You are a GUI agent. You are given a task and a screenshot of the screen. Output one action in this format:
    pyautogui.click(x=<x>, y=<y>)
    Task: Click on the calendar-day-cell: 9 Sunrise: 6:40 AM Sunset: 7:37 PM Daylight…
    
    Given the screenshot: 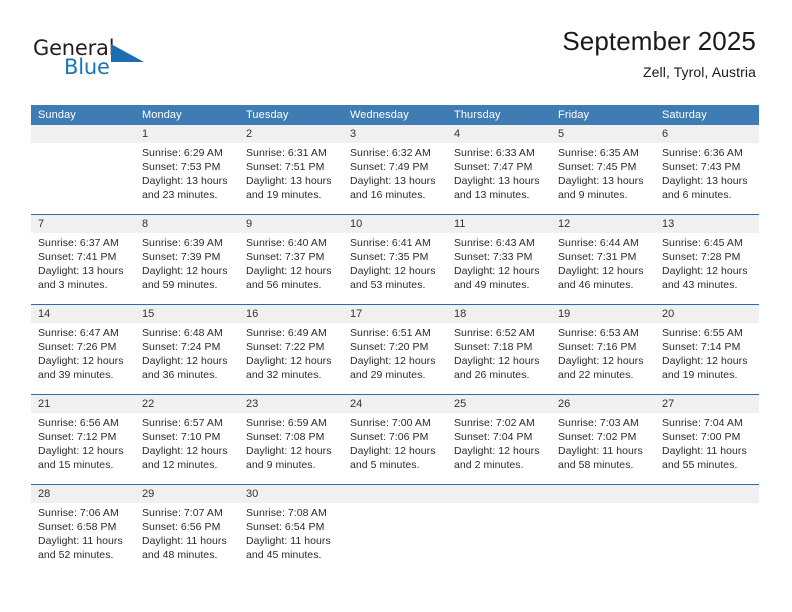 What is the action you would take?
    pyautogui.click(x=291, y=259)
    